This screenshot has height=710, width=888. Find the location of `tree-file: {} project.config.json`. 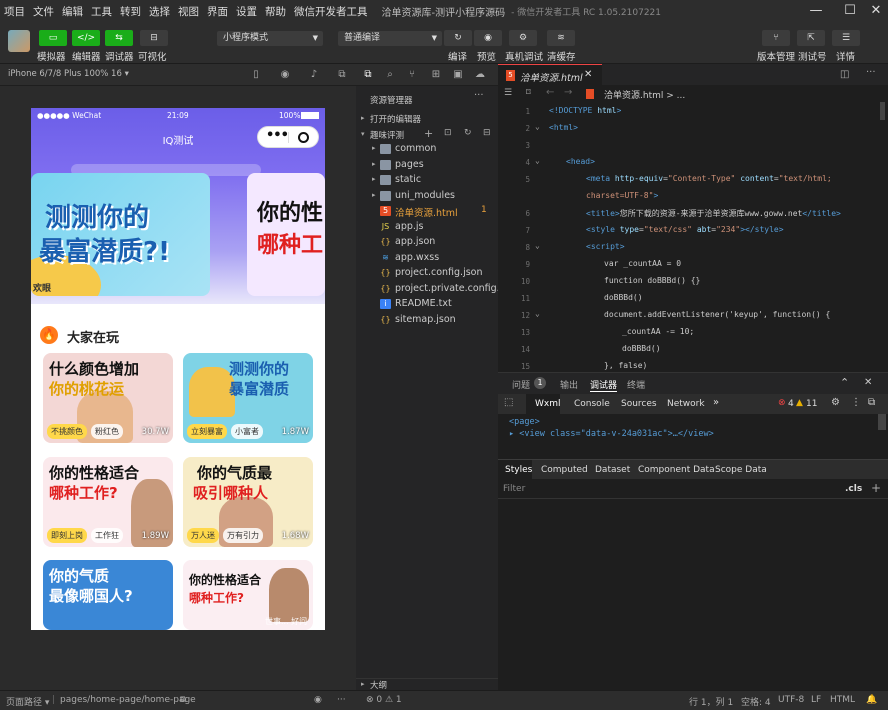

tree-file: {} project.config.json is located at coordinates (427, 274).